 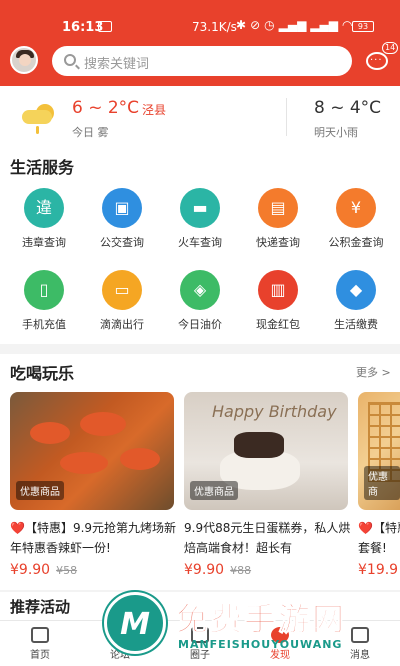 I want to click on deal-card: 优惠商 ❤️【特惠】套餐! ¥19.9, so click(x=379, y=485).